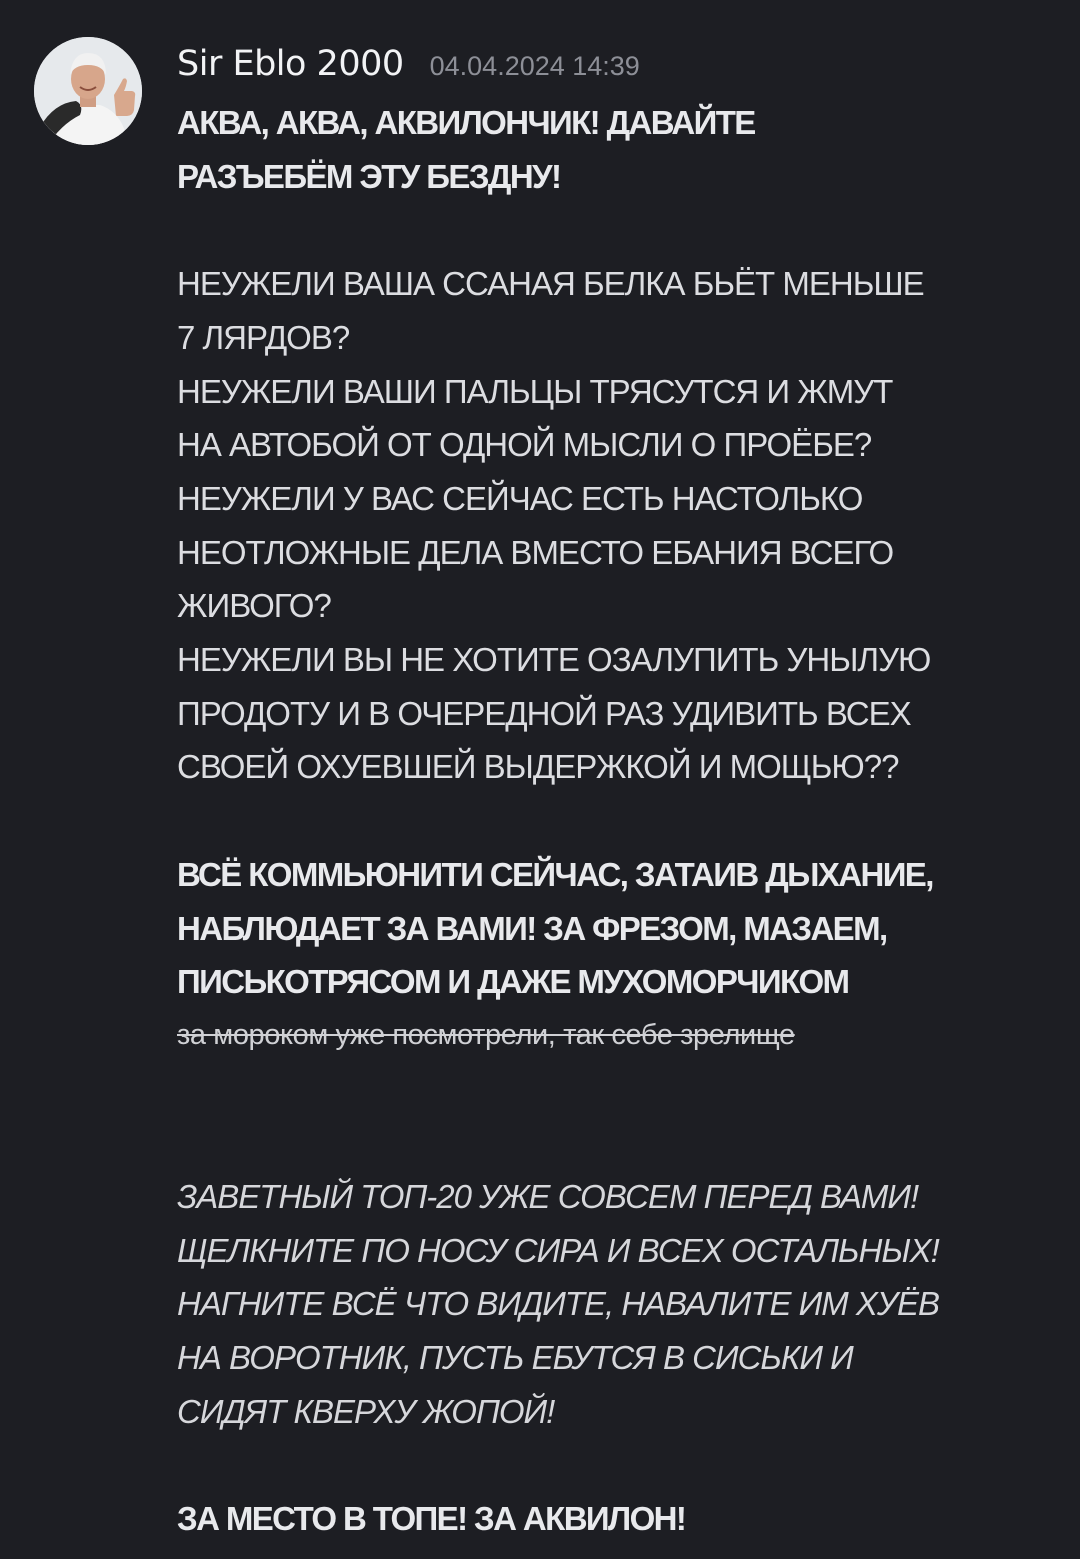  Describe the element at coordinates (432, 1519) in the screenshot. I see `text-line: ЗА МЕСТО В ТОПЕ! ЗА АКВИЛОН!` at that location.